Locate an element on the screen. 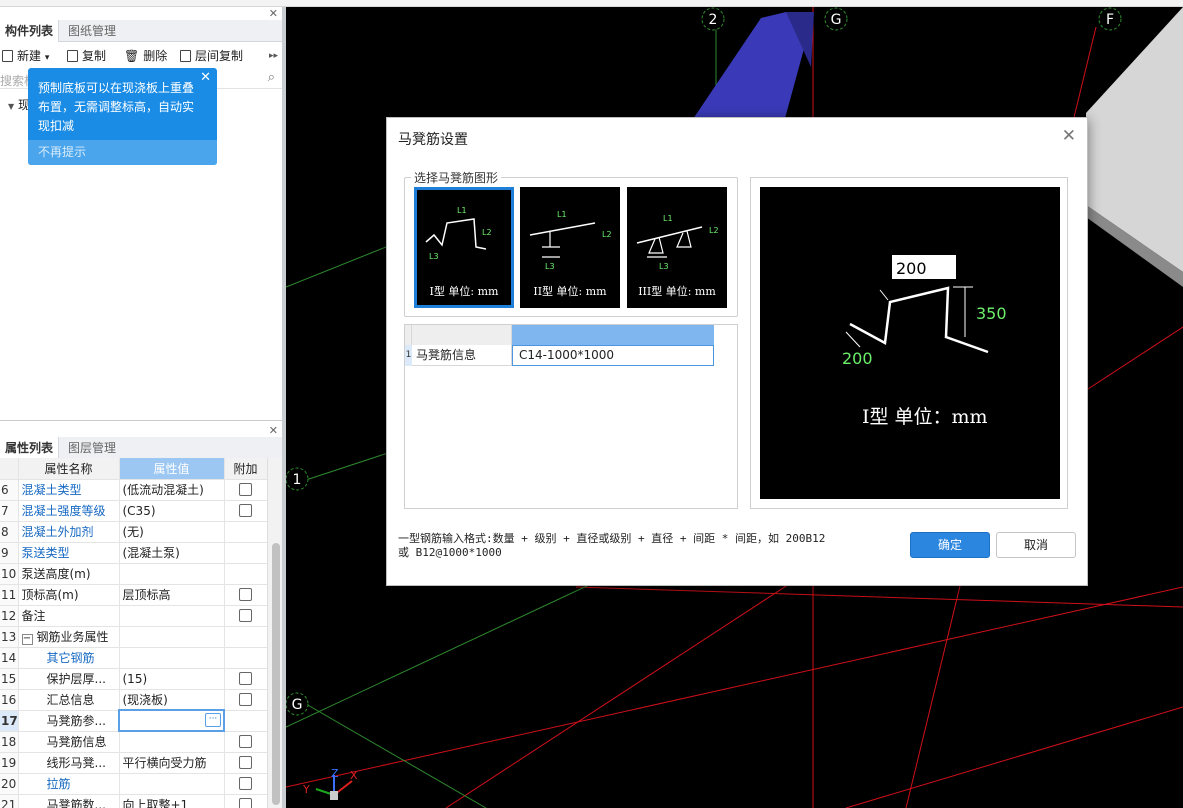 This screenshot has width=1183, height=808. floor-copy-button: 层间复制 is located at coordinates (211, 56).